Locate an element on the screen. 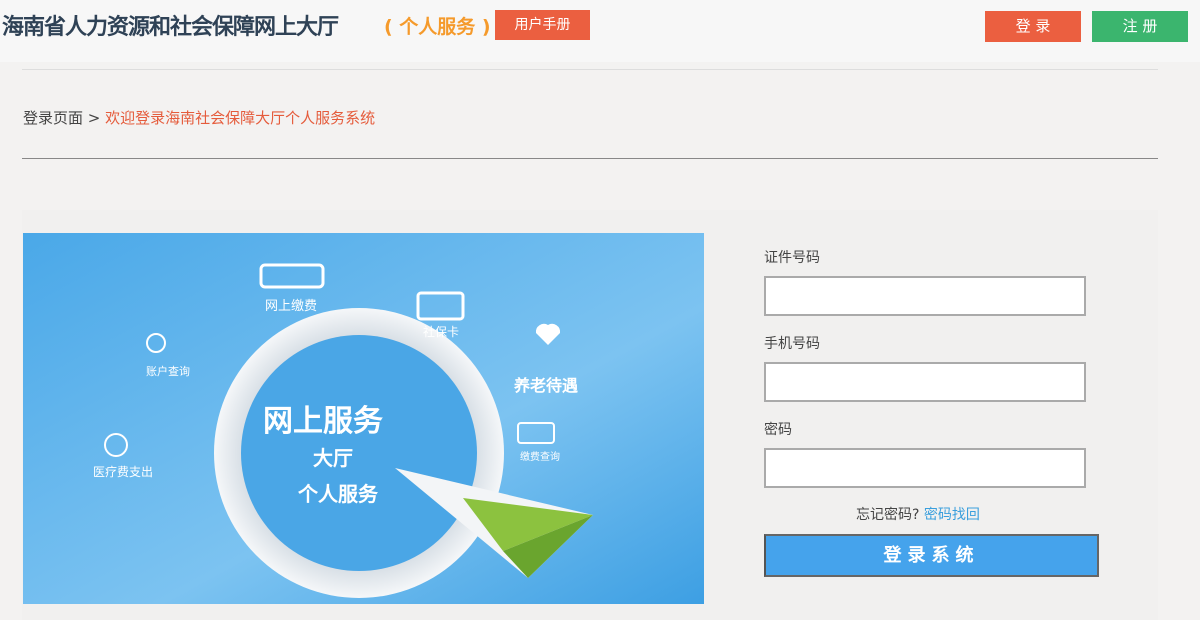  password-label: 密码 is located at coordinates (778, 430).